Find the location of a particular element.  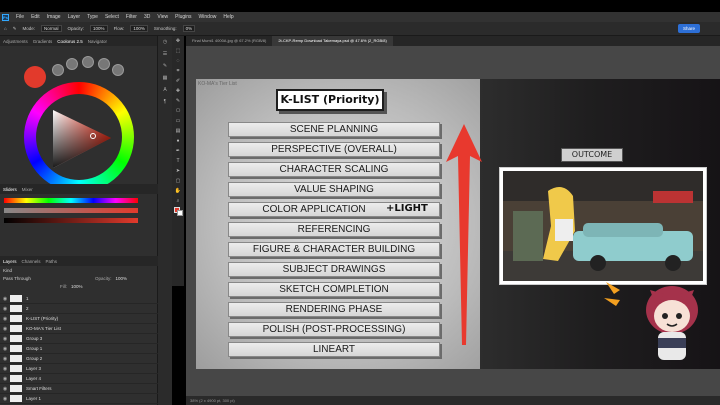

paragraph-icon: ¶ is located at coordinates (165, 102).